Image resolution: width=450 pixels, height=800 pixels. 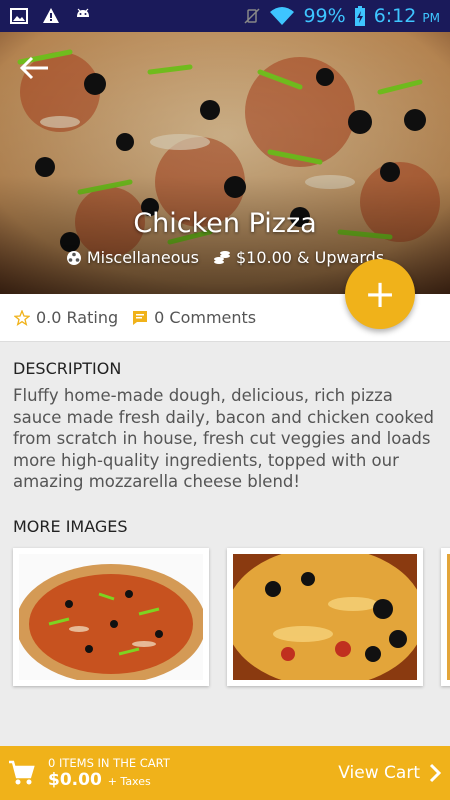 I want to click on comments-item: 0 Comments, so click(x=194, y=317).